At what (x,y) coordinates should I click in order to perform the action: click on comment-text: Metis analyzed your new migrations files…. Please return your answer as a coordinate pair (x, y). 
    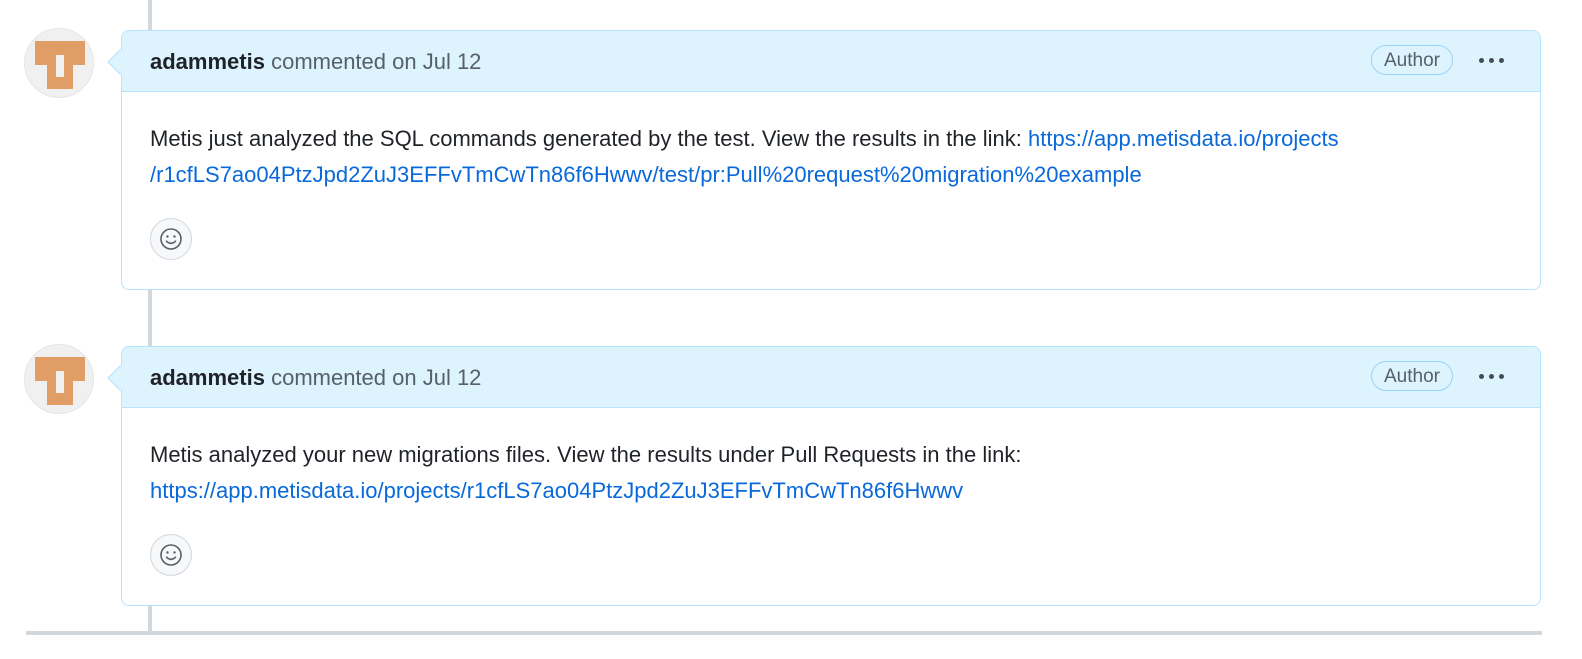
    Looking at the image, I should click on (820, 473).